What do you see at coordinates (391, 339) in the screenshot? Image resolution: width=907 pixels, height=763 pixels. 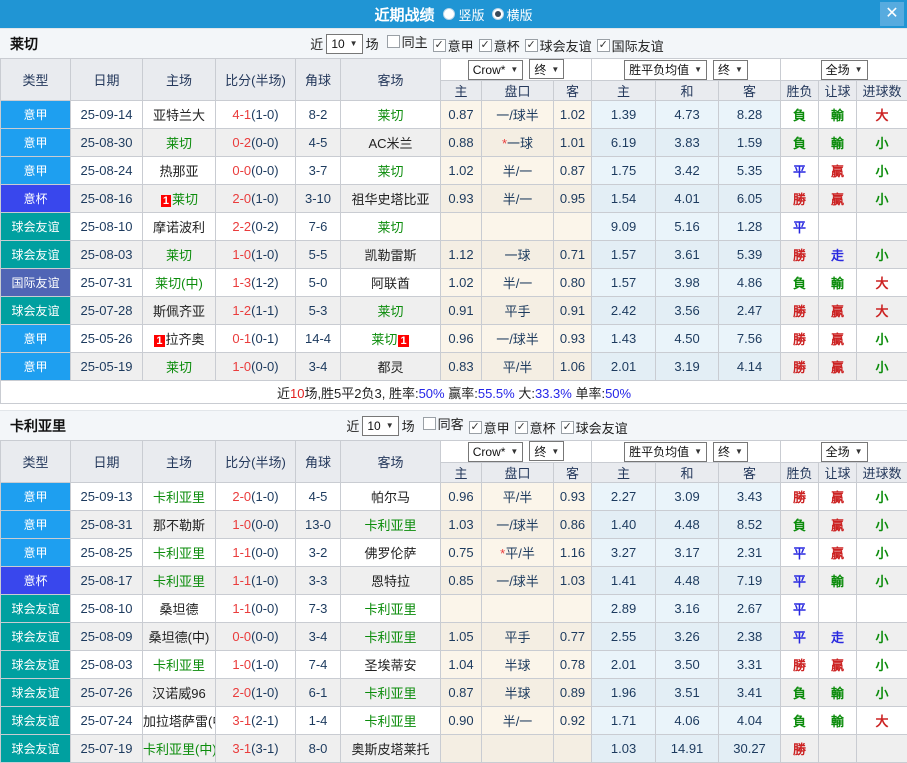 I see `away-team-cell: 莱切1` at bounding box center [391, 339].